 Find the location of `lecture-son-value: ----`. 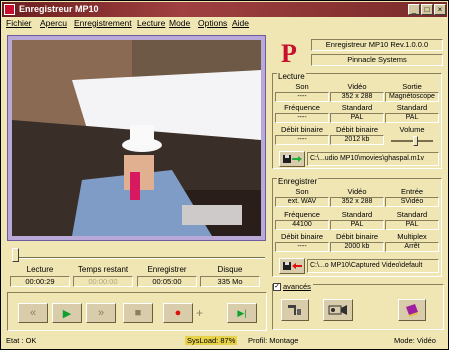

lecture-son-value: ---- is located at coordinates (302, 97).